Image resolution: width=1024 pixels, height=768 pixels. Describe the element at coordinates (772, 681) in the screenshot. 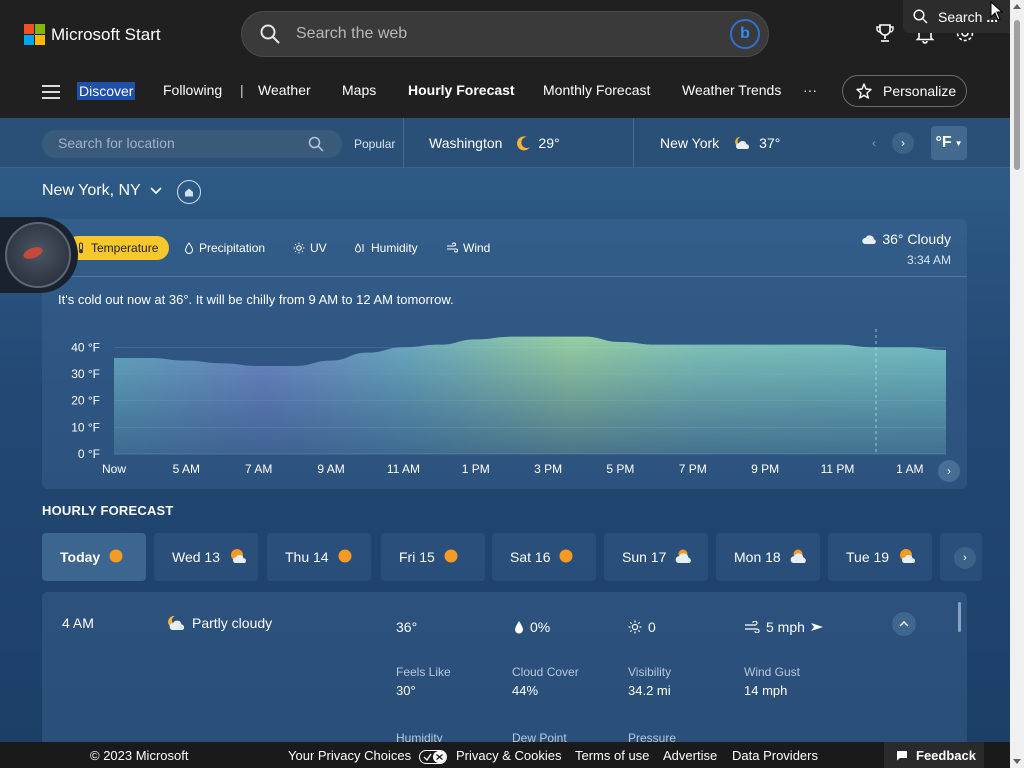

I see `stat-wind-gust: Wind Gust 14 mph` at that location.